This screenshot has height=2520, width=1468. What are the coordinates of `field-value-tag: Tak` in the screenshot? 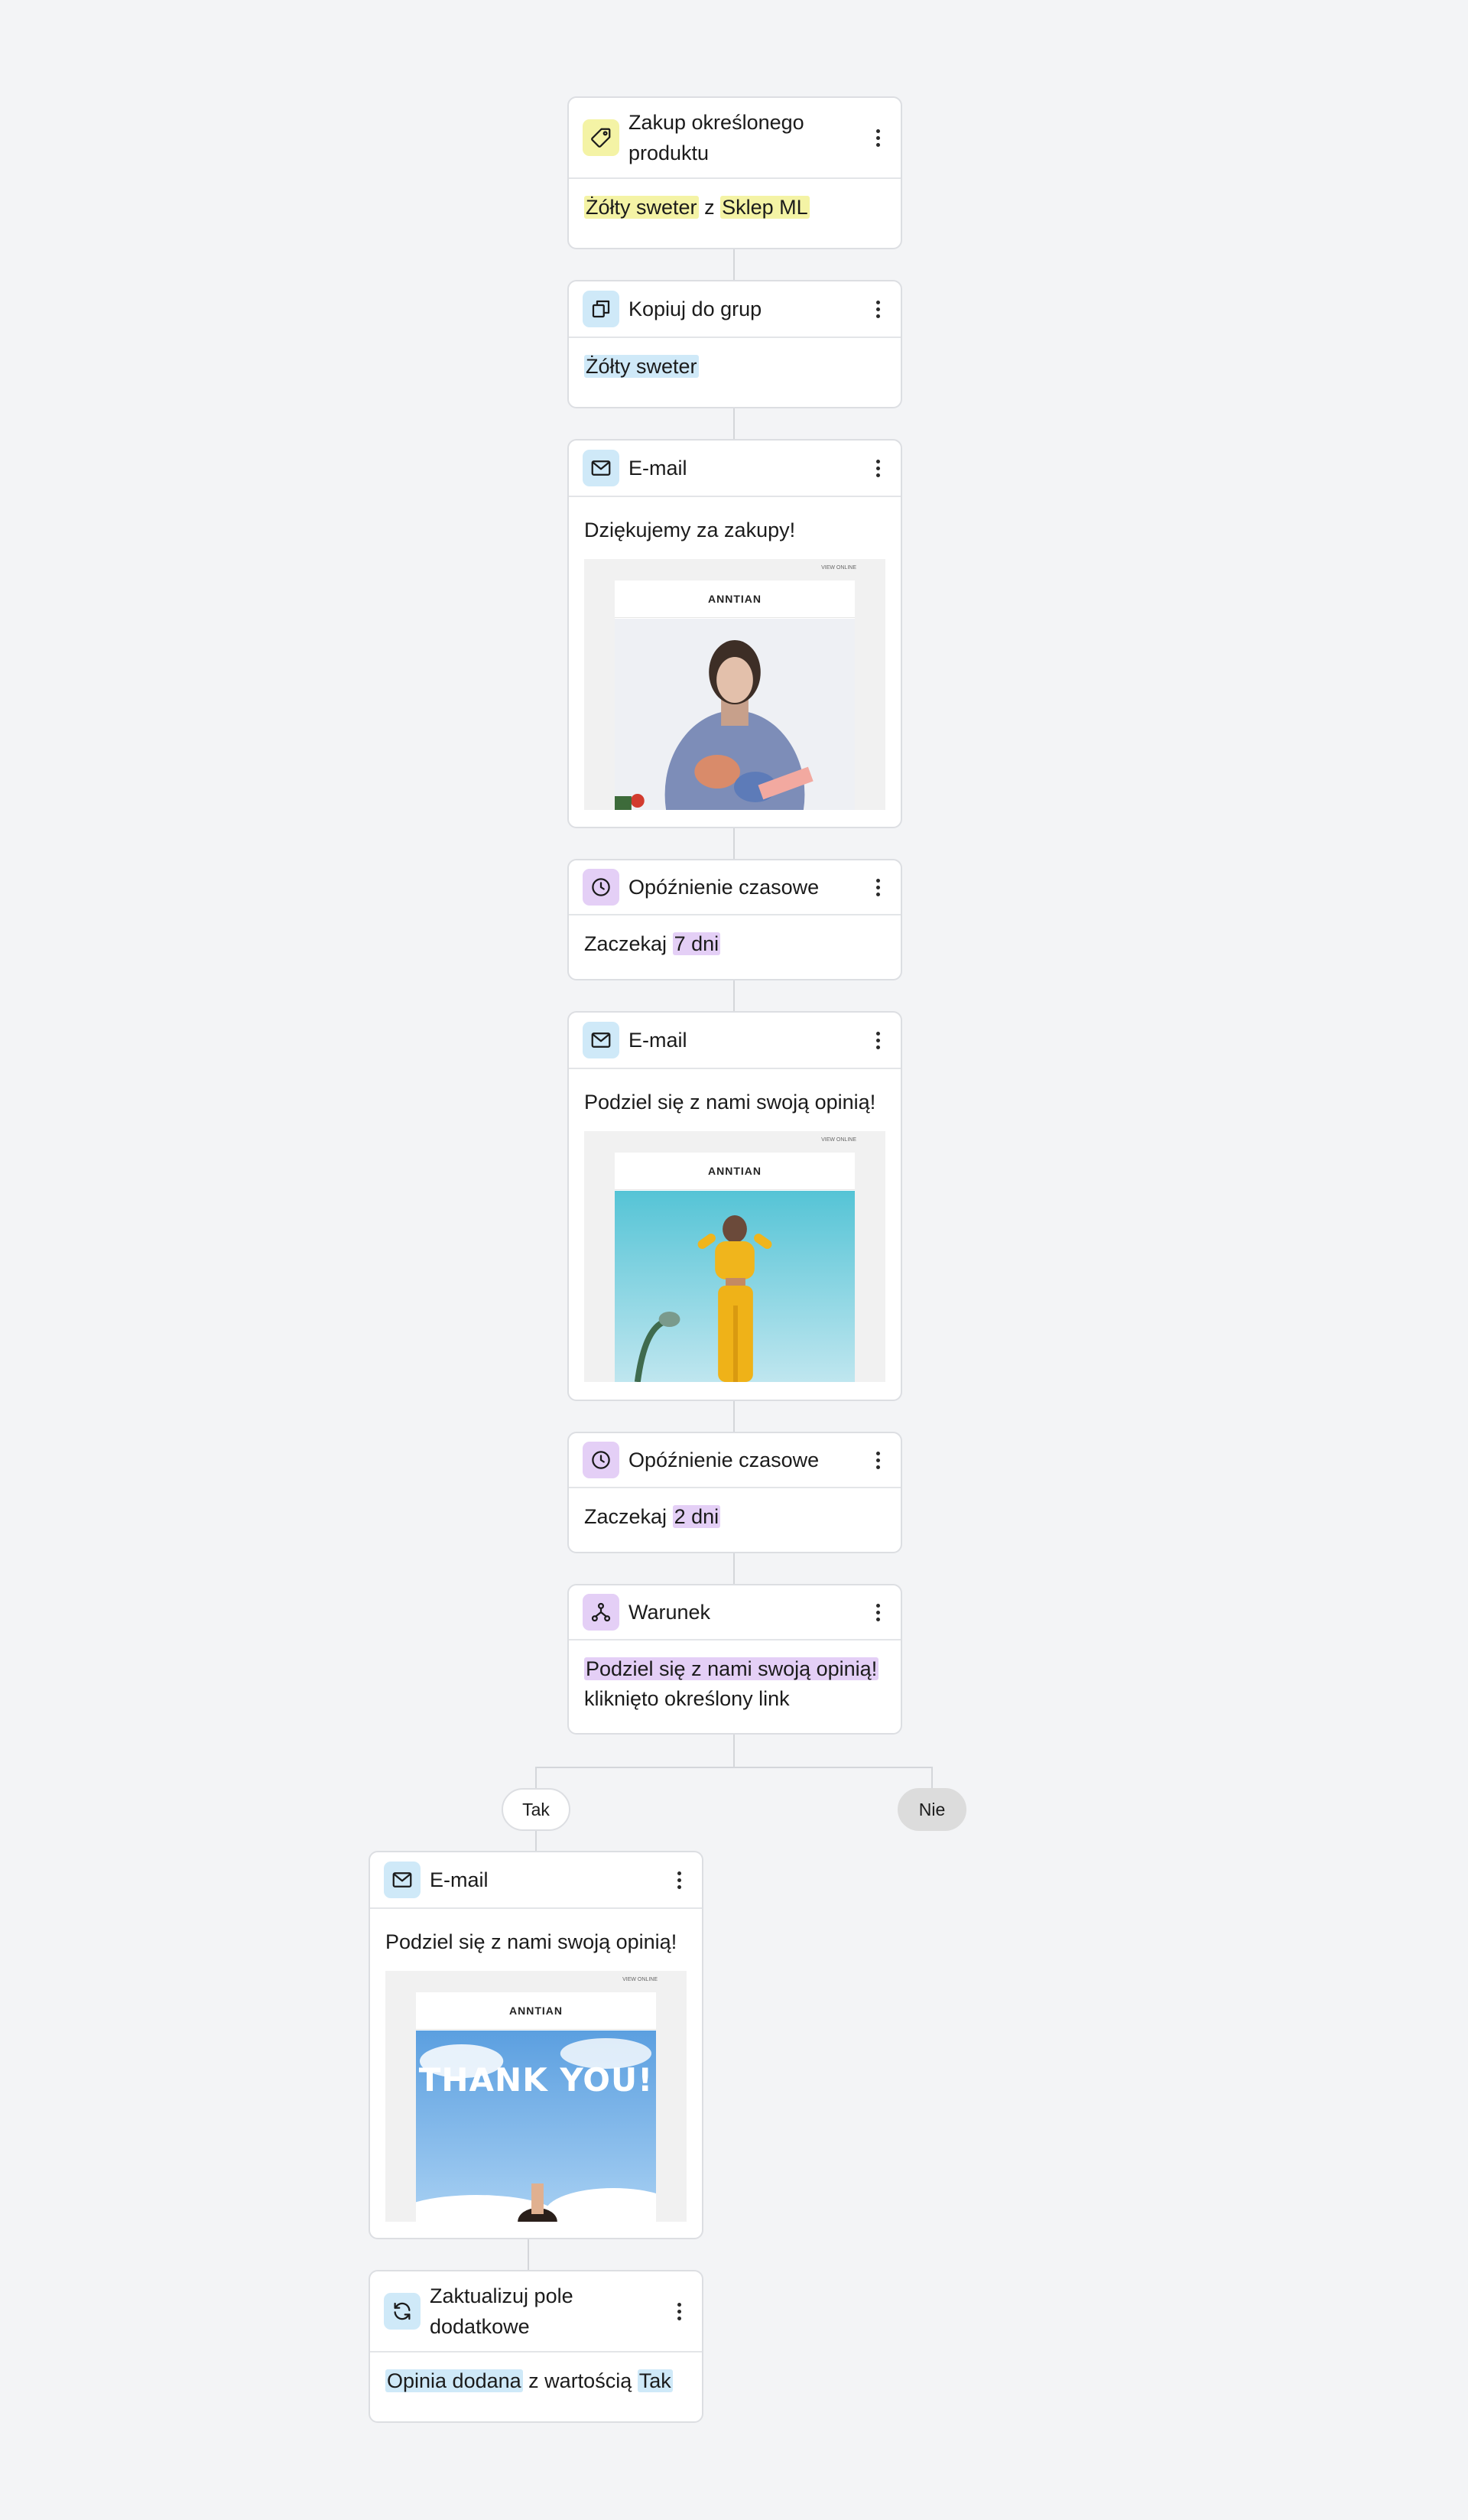 It's located at (655, 2380).